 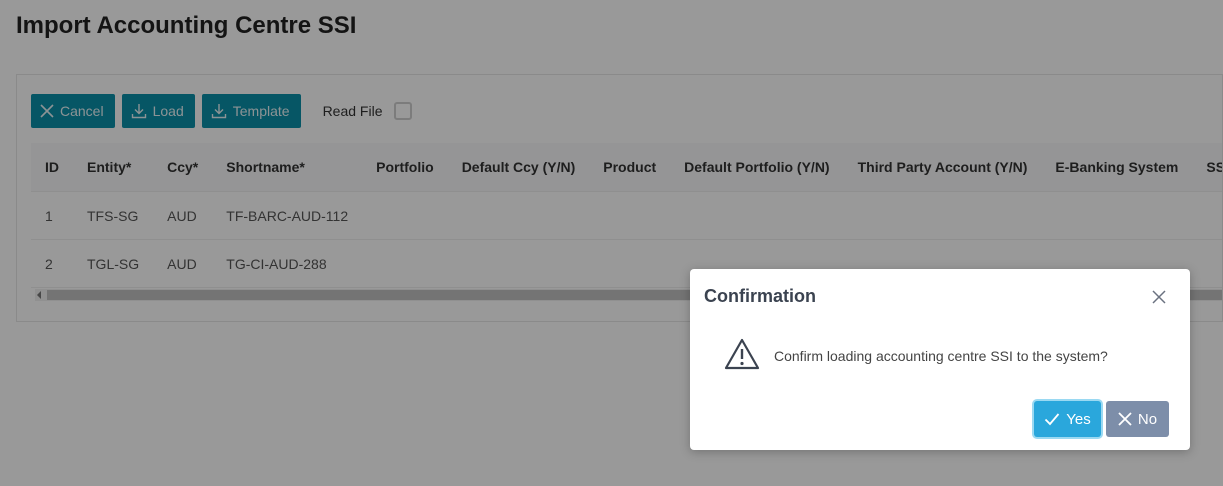 I want to click on dialog-title: Confirmation, so click(x=760, y=296).